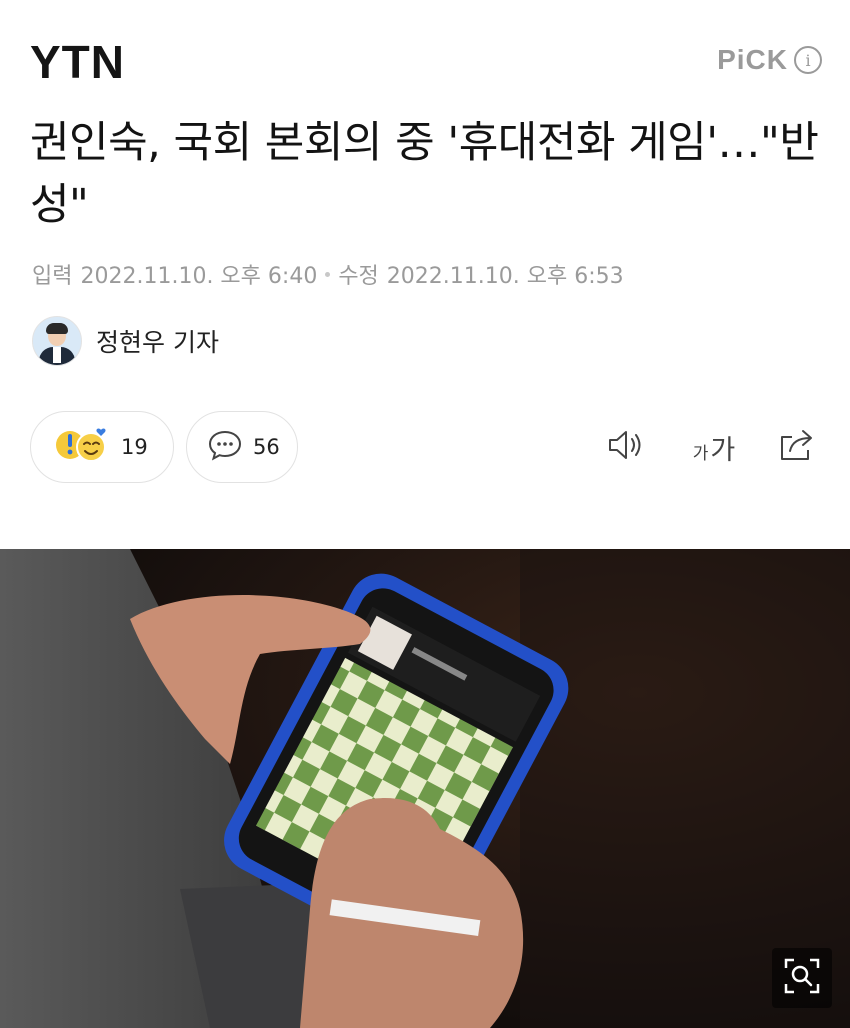 The image size is (850, 1028). I want to click on article-actions: 19 56 가 가, so click(425, 448).